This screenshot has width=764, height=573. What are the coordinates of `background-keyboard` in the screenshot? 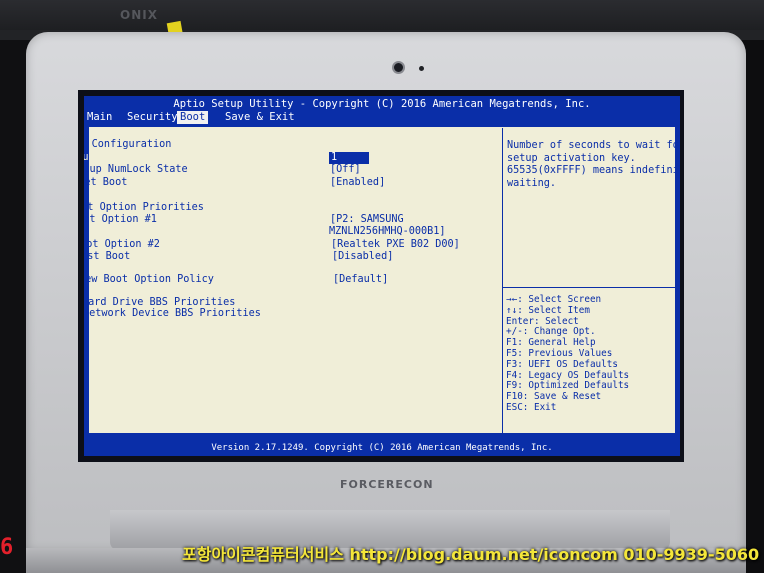 It's located at (382, 15).